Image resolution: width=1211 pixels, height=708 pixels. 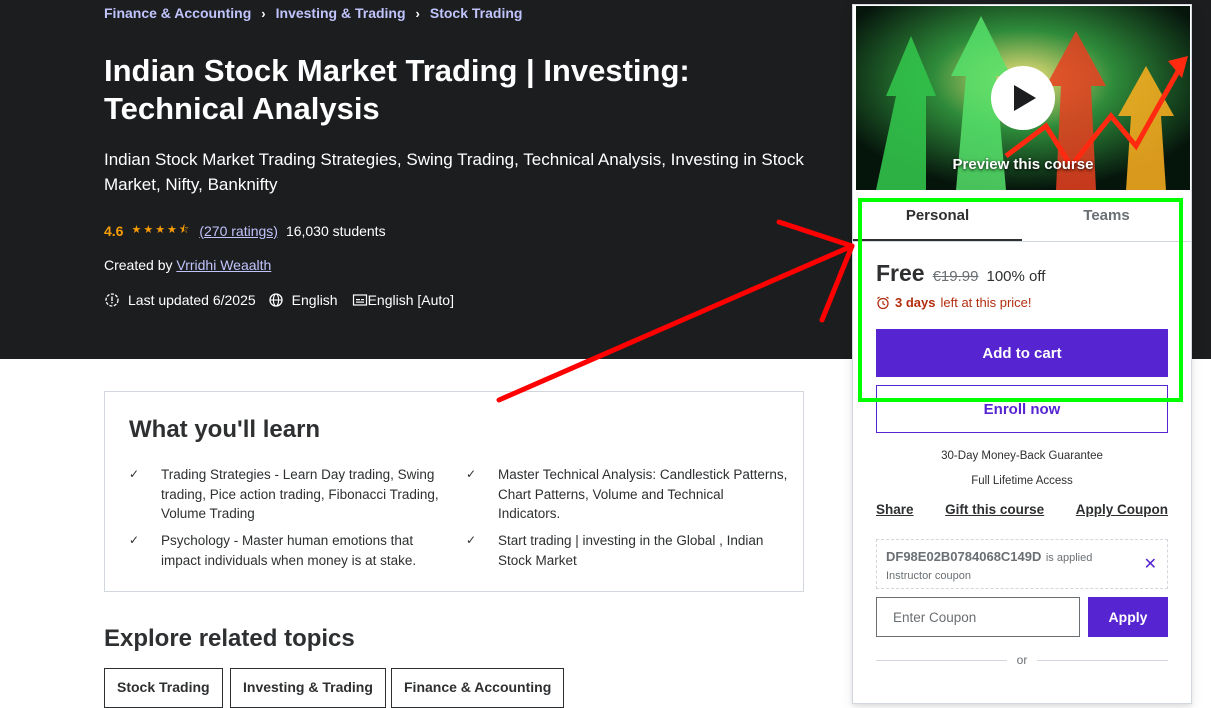 I want to click on close-icon: ✕, so click(x=1150, y=564).